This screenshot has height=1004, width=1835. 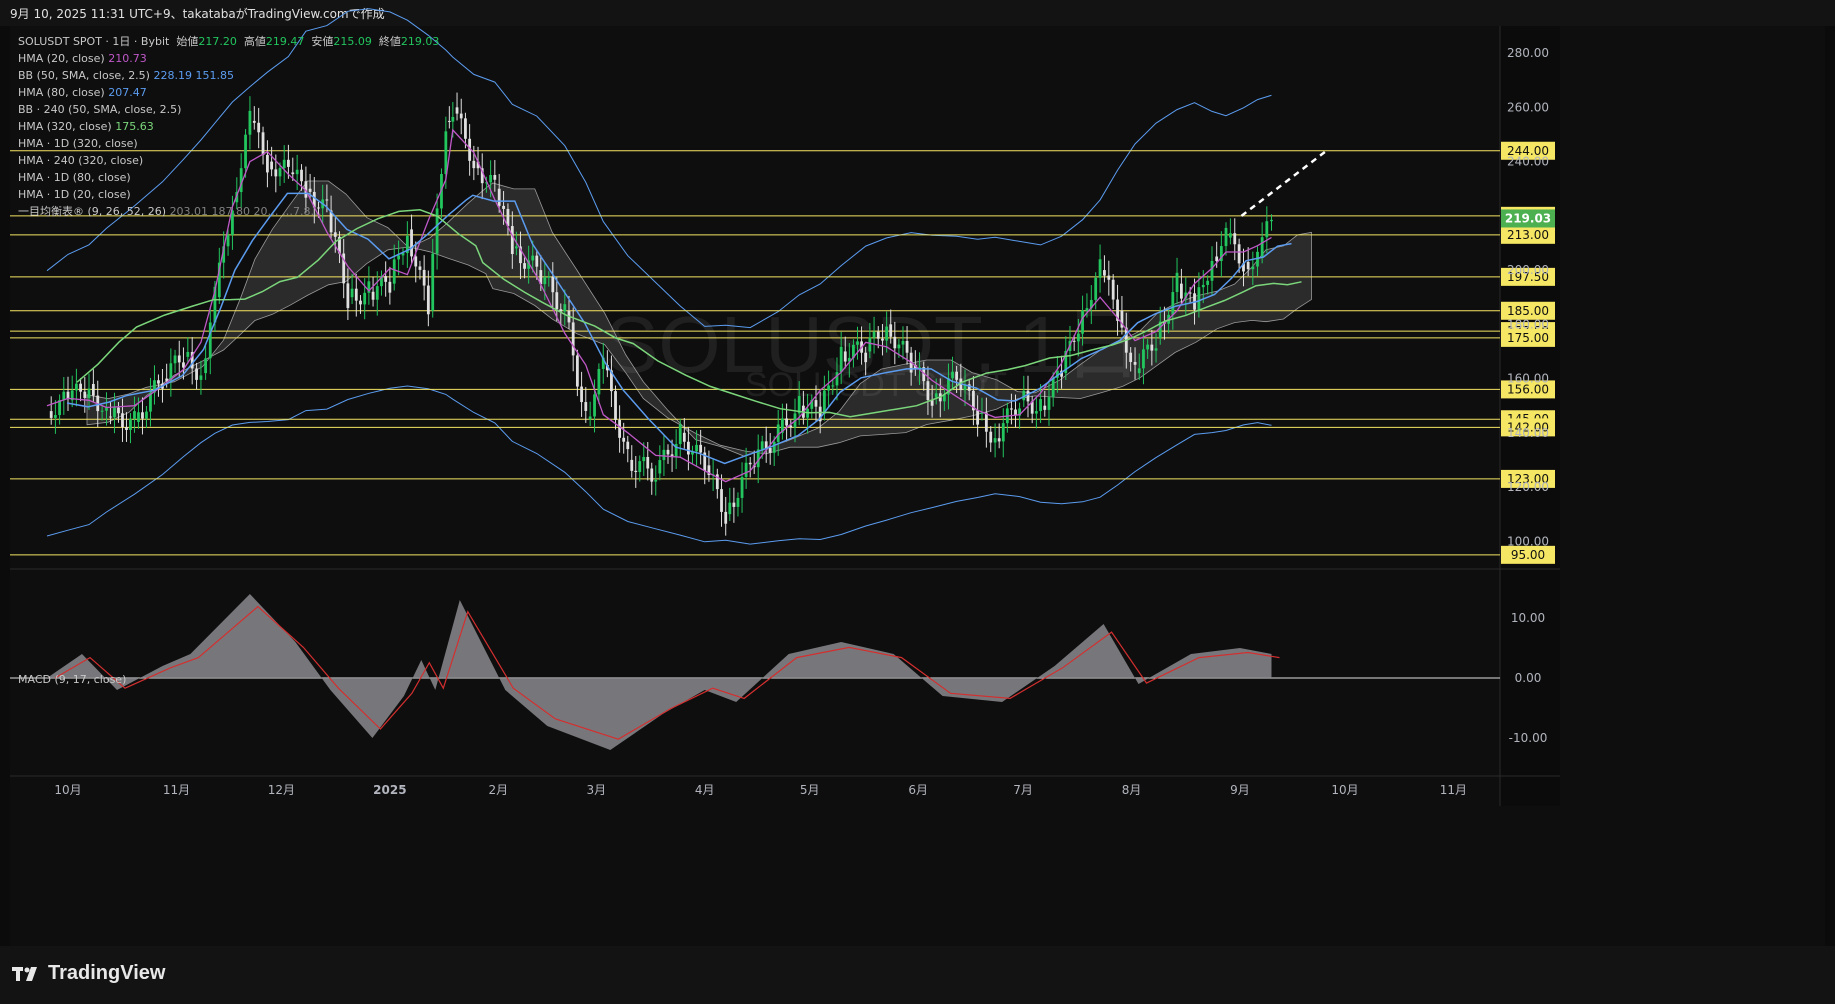 I want to click on indicator-value: 207.47, so click(x=127, y=92).